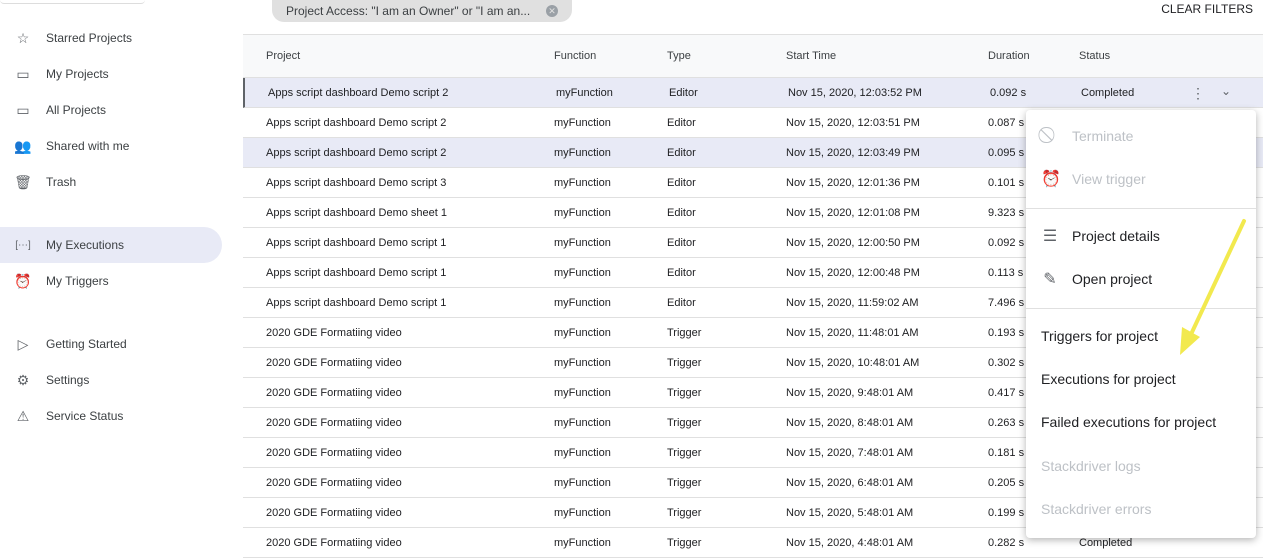 The image size is (1263, 558). I want to click on remove-filter-icon: ✕, so click(552, 11).